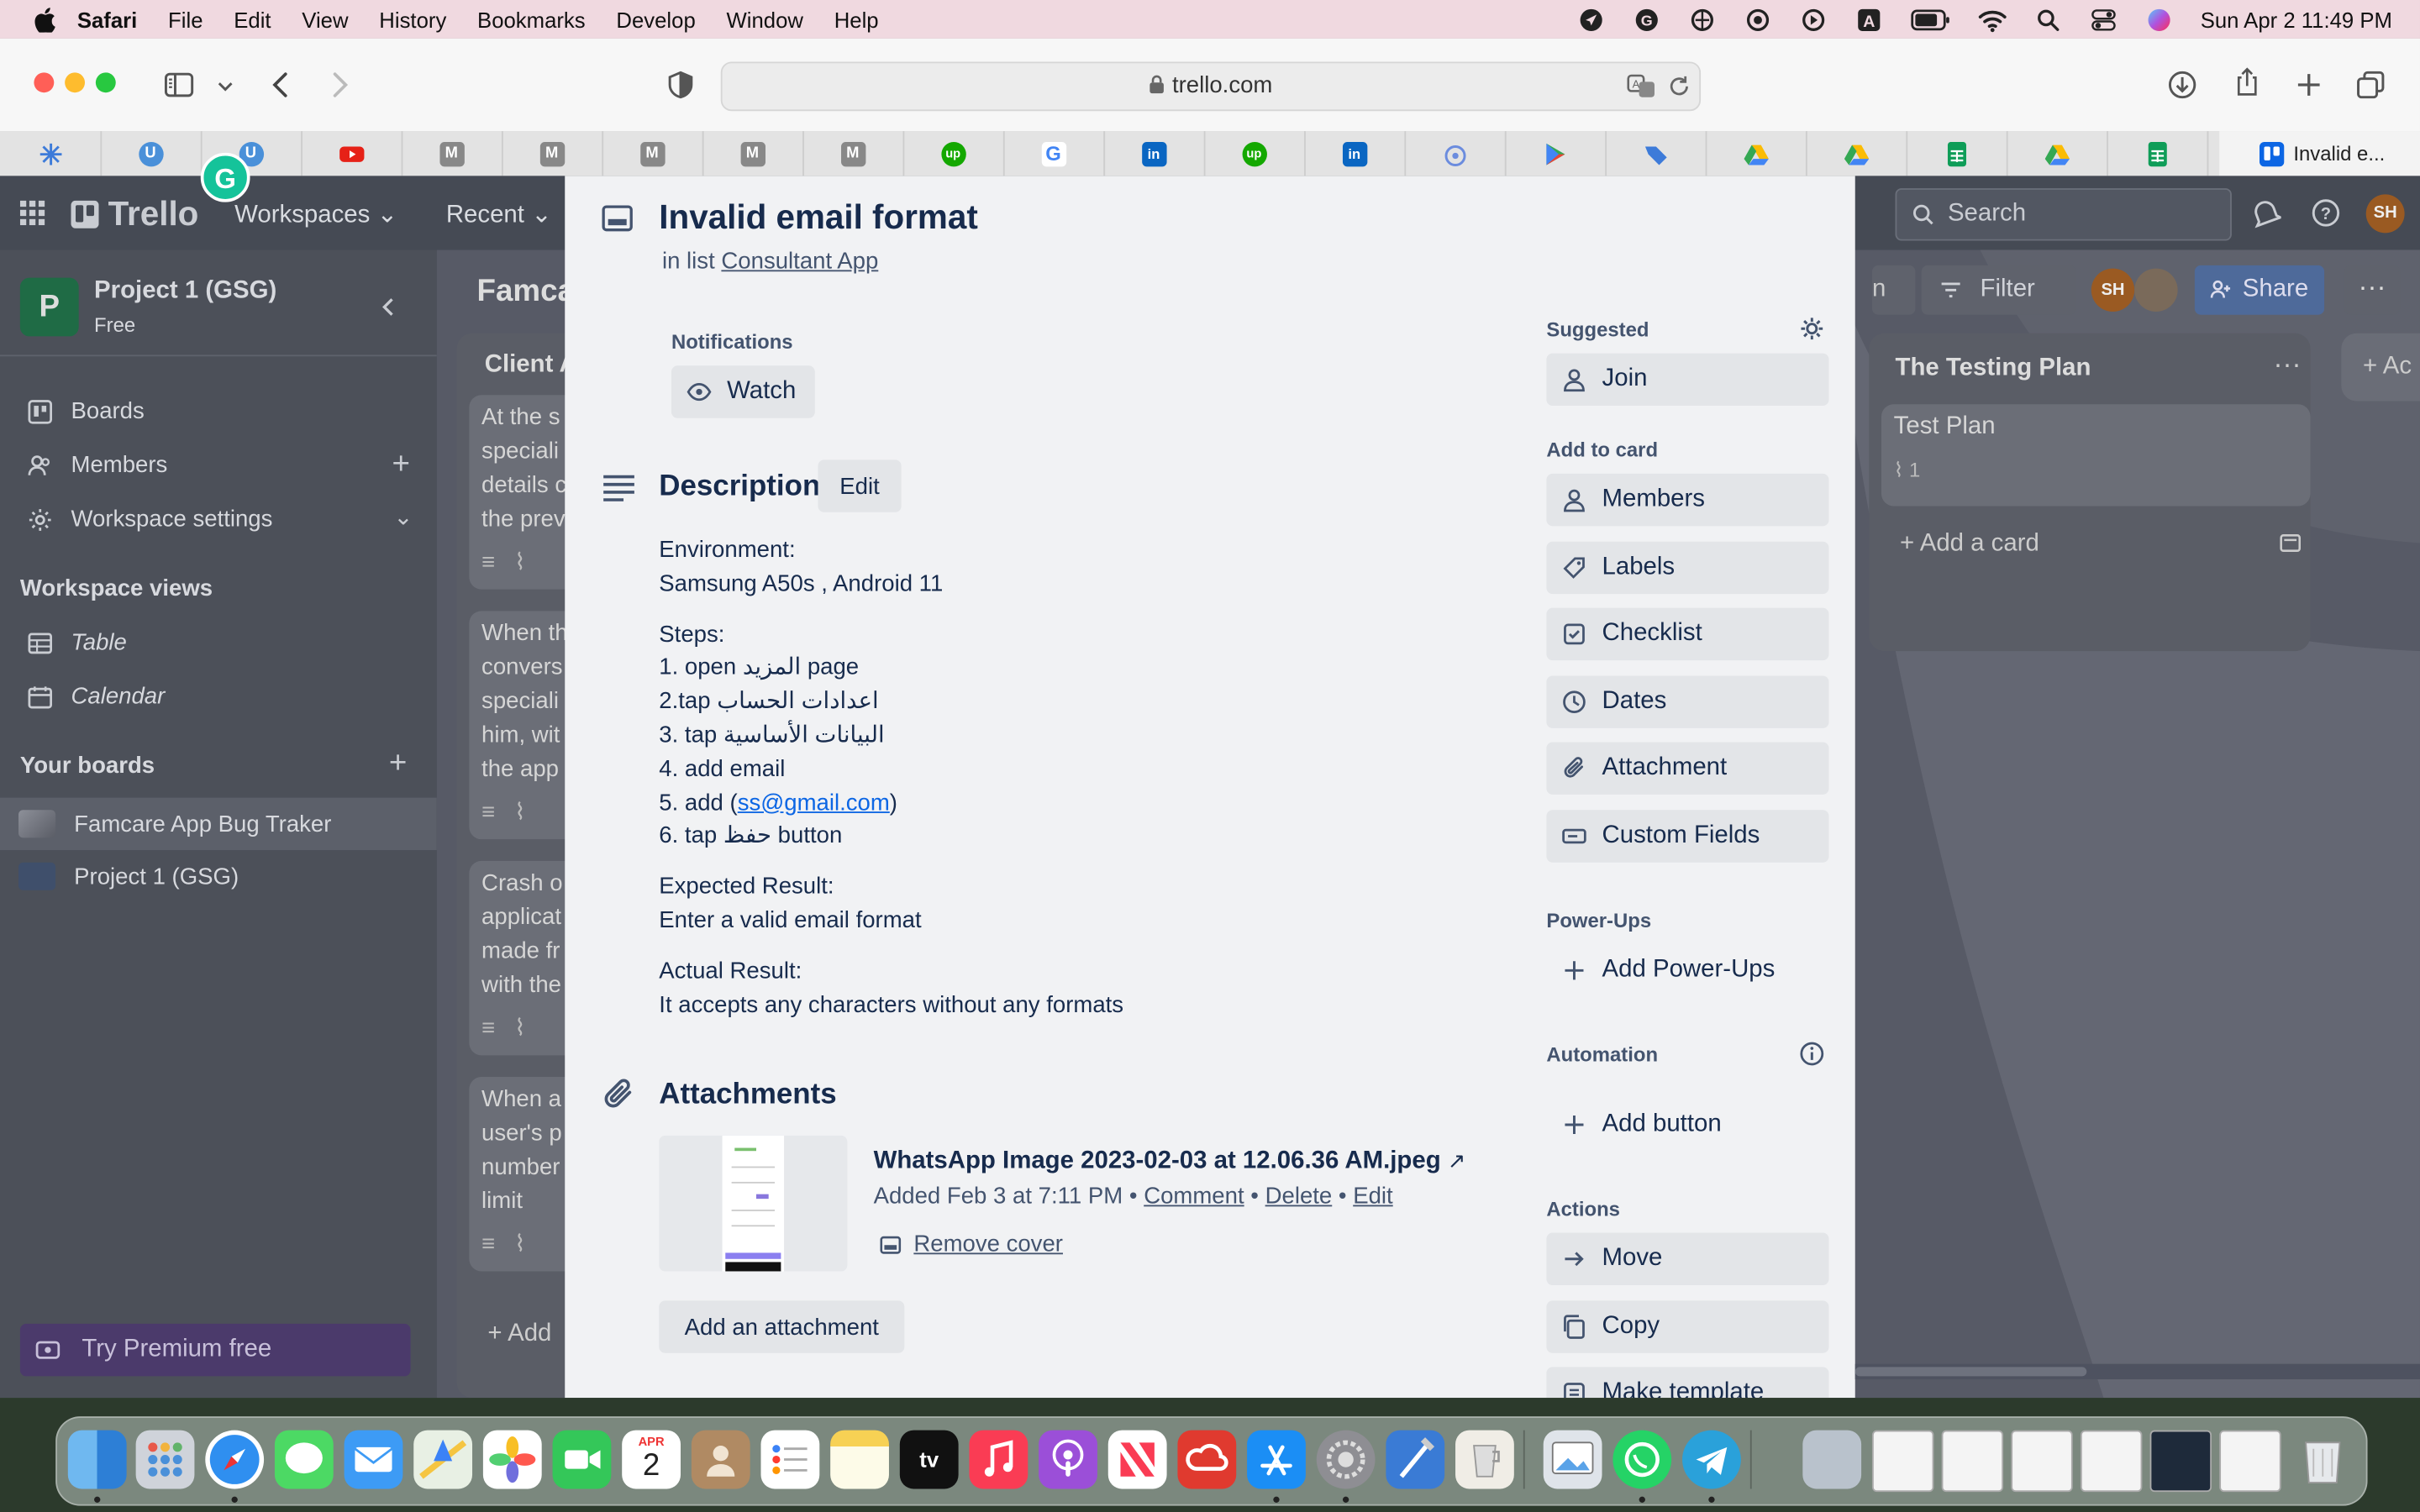 The image size is (2420, 1512). Describe the element at coordinates (531, 19) in the screenshot. I see `menu-bookmarks: Bookmarks` at that location.